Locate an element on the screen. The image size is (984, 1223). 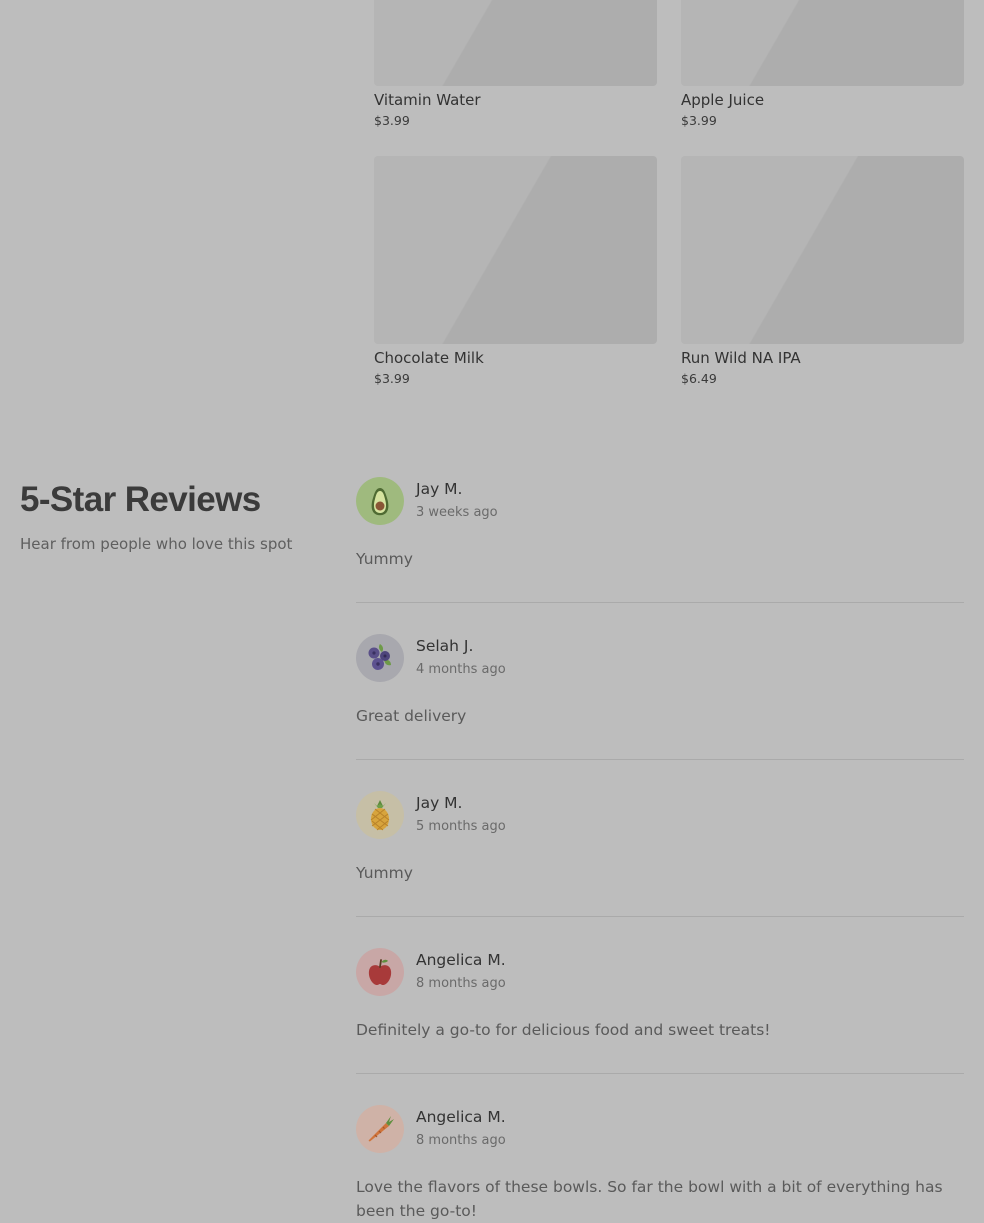
product-card-chocolate-milk: Chocolate Milk $3.99 is located at coordinates (515, 271).